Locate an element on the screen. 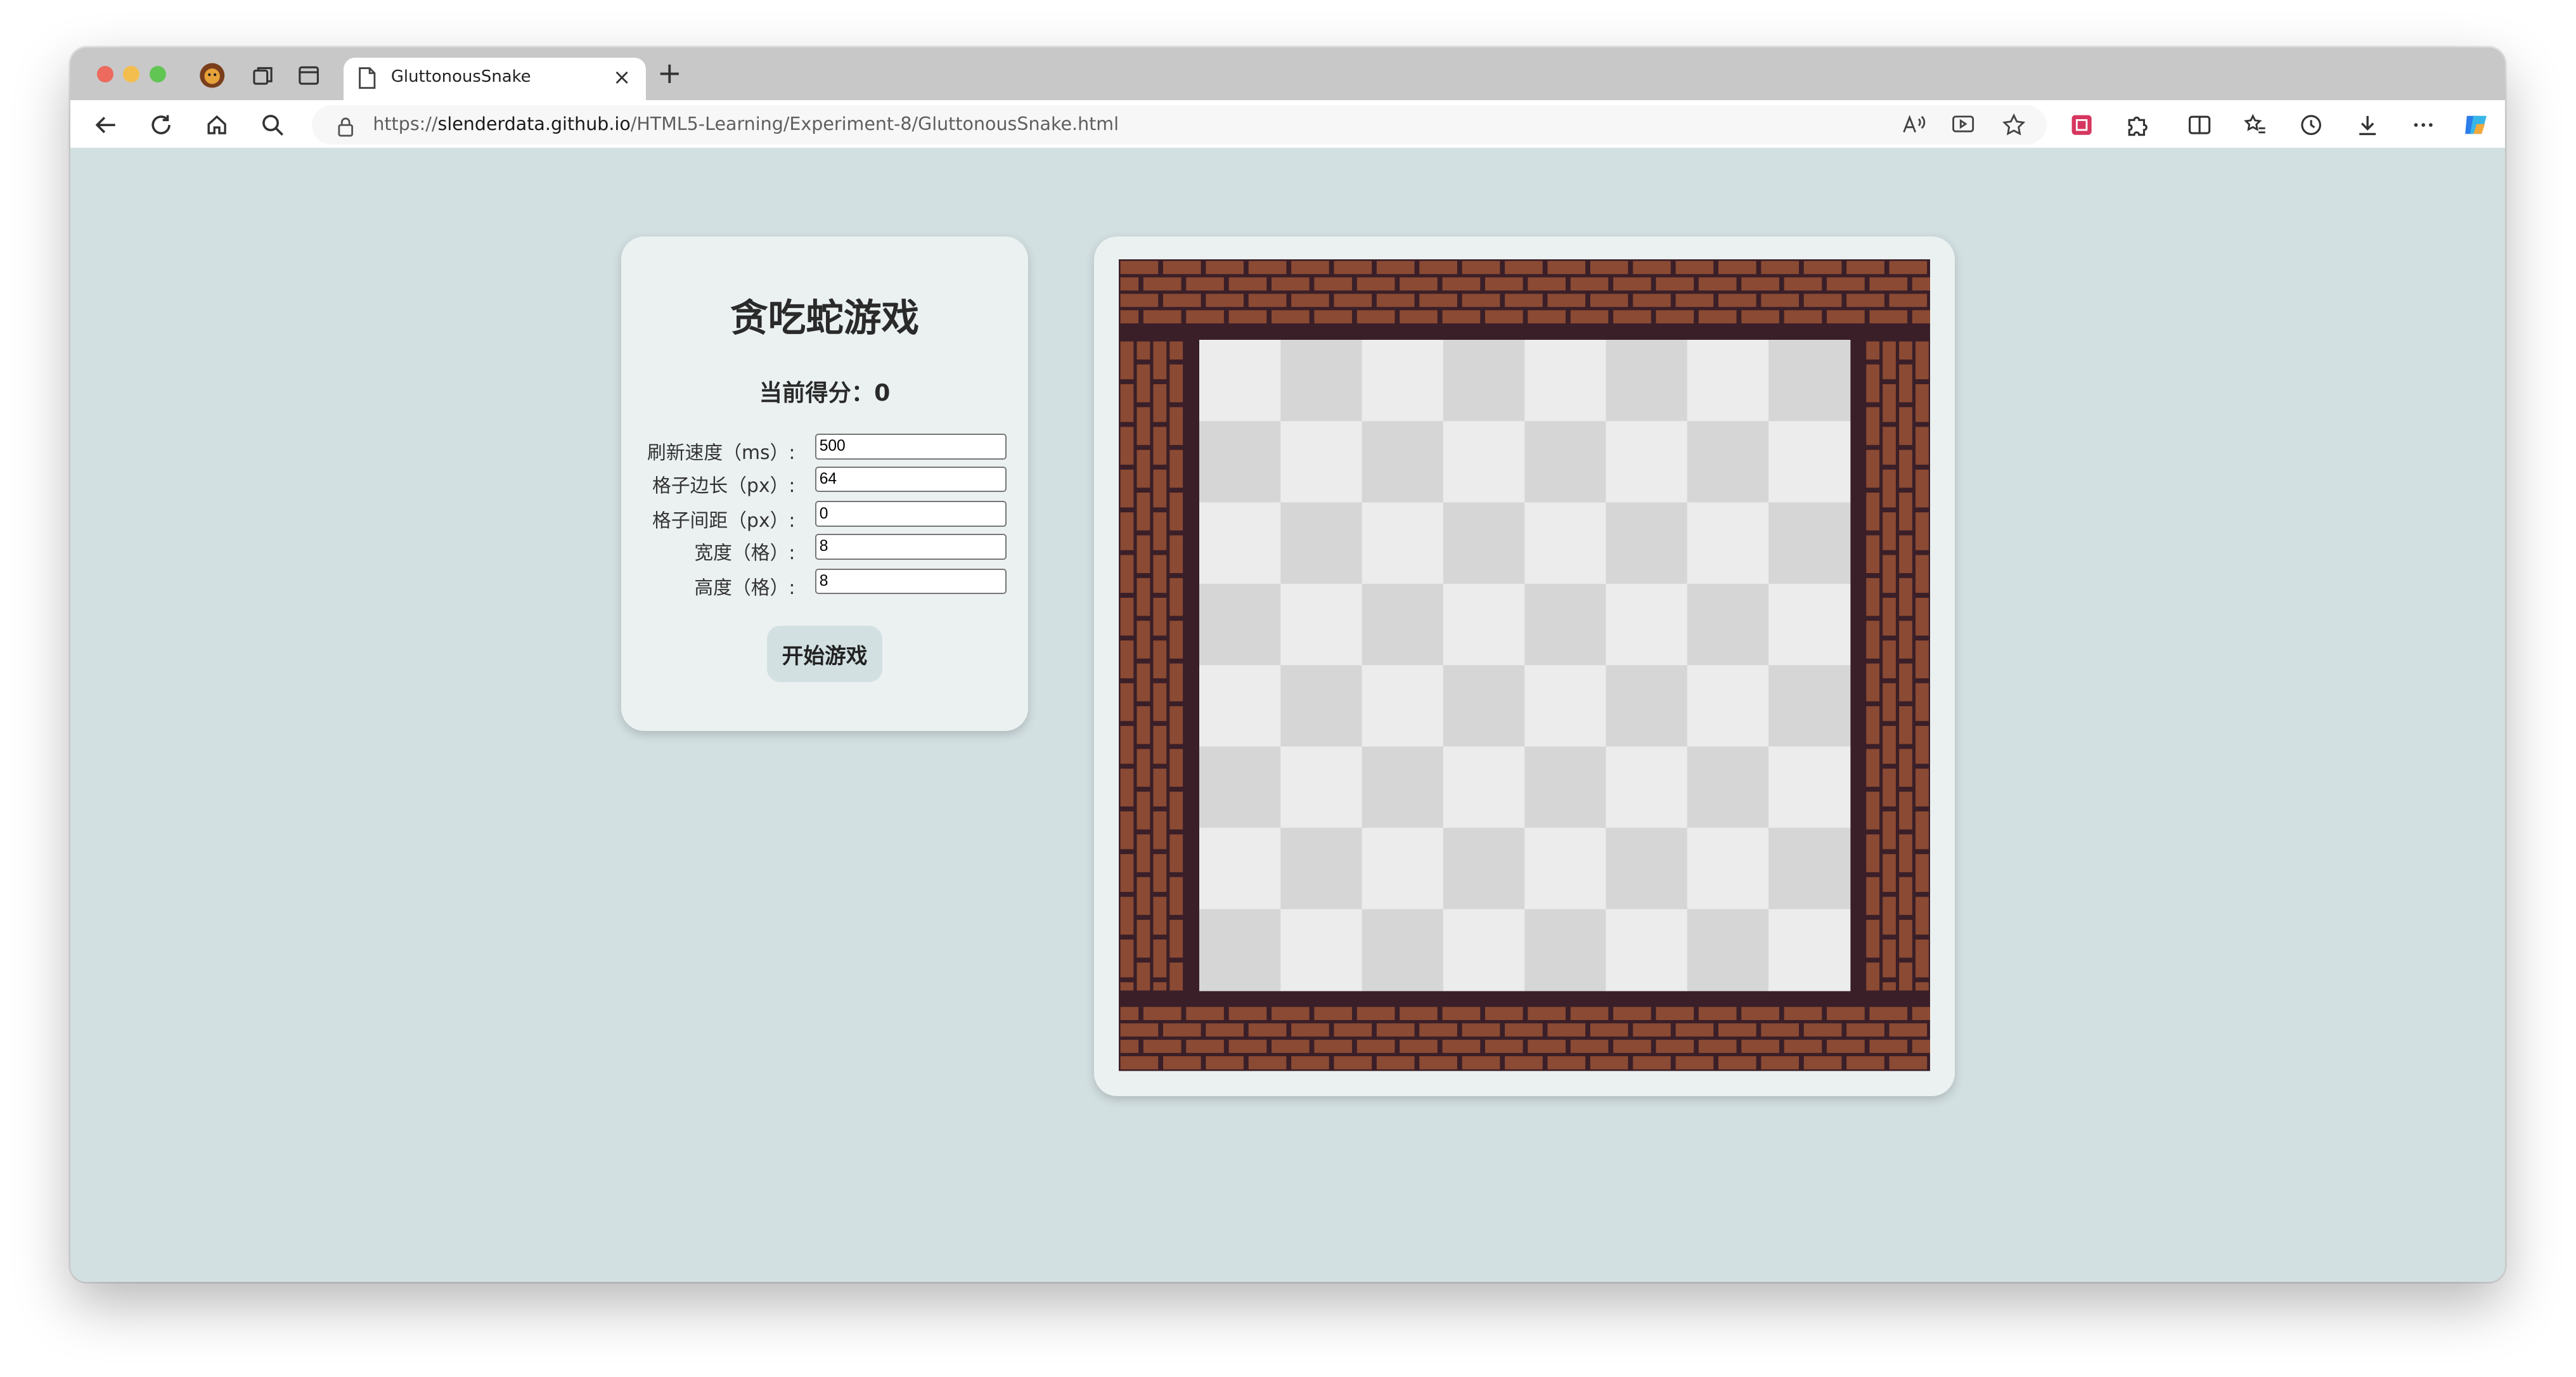 This screenshot has height=1377, width=2576. extension-icon is located at coordinates (2081, 125).